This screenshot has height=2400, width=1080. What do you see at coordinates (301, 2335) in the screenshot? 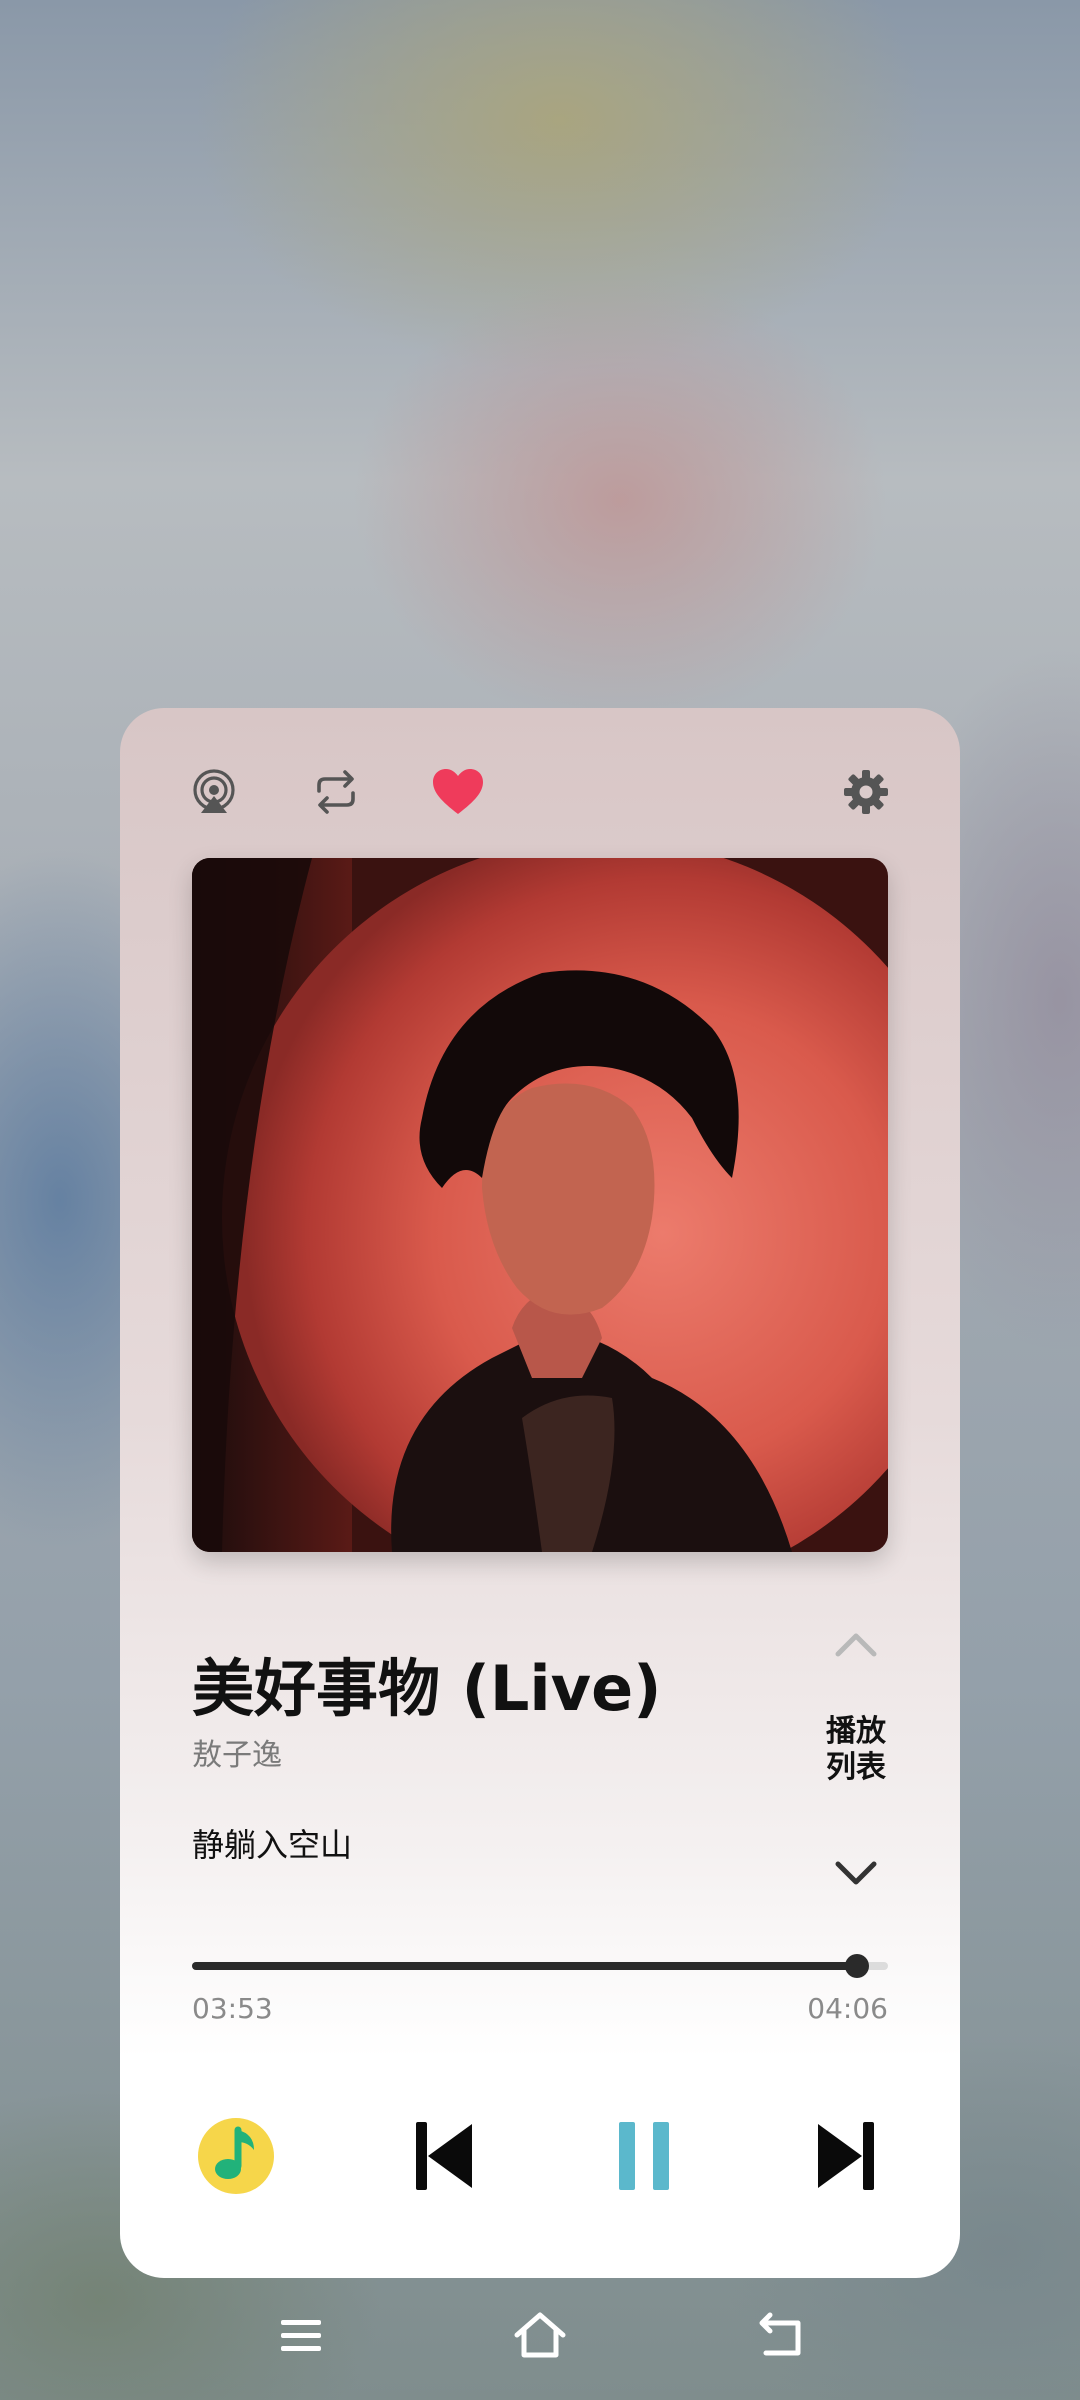
I see `menu-icon` at bounding box center [301, 2335].